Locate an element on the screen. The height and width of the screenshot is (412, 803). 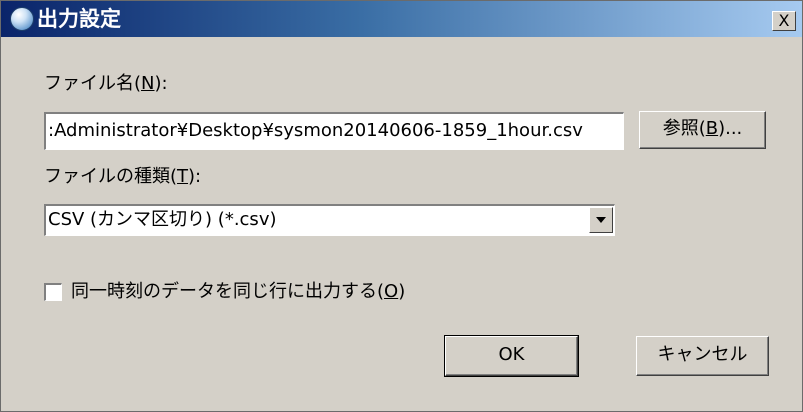
app-icon is located at coordinates (22, 19).